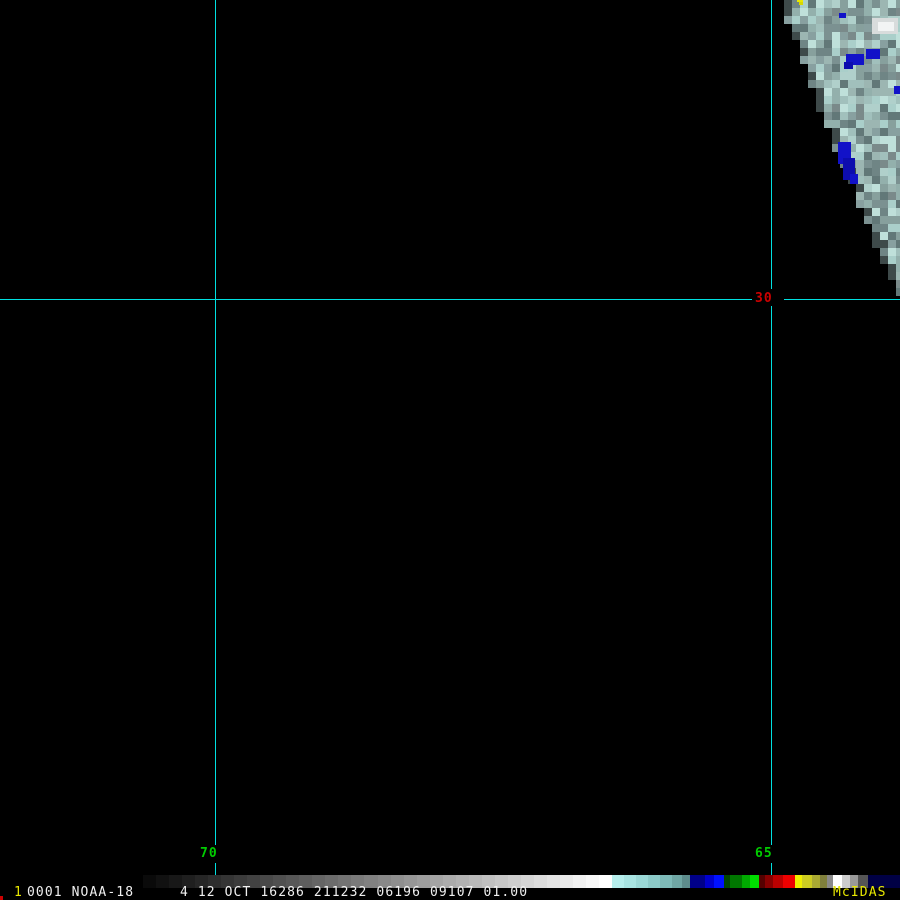 Image resolution: width=900 pixels, height=900 pixels. I want to click on mcidas-brand-label: McIDAS, so click(860, 892).